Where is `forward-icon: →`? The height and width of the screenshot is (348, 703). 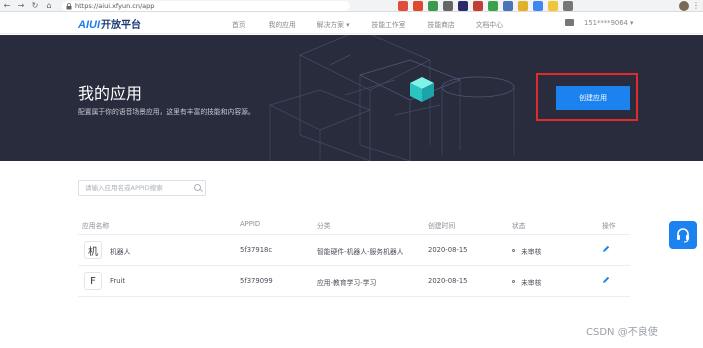 forward-icon: → is located at coordinates (21, 6).